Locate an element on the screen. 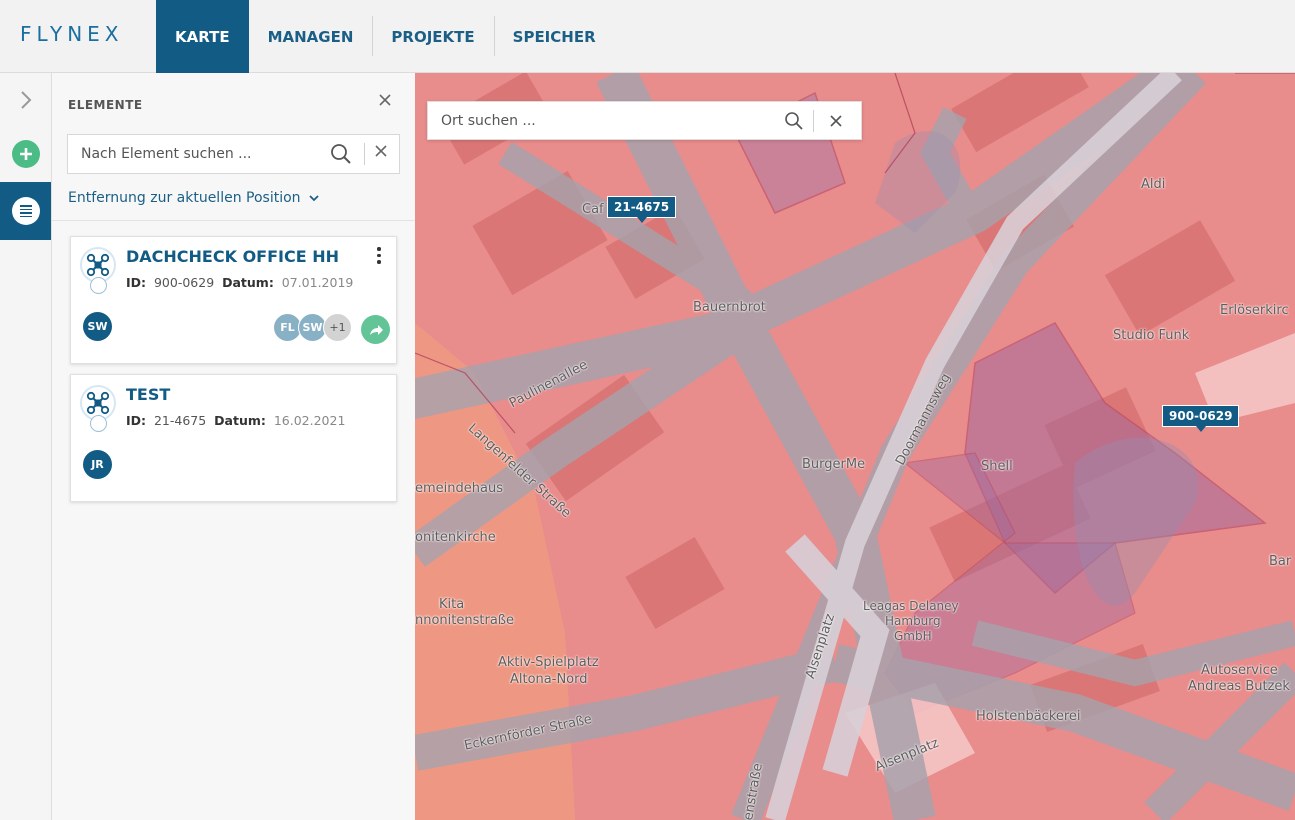 This screenshot has height=820, width=1295. expand-button is located at coordinates (25, 100).